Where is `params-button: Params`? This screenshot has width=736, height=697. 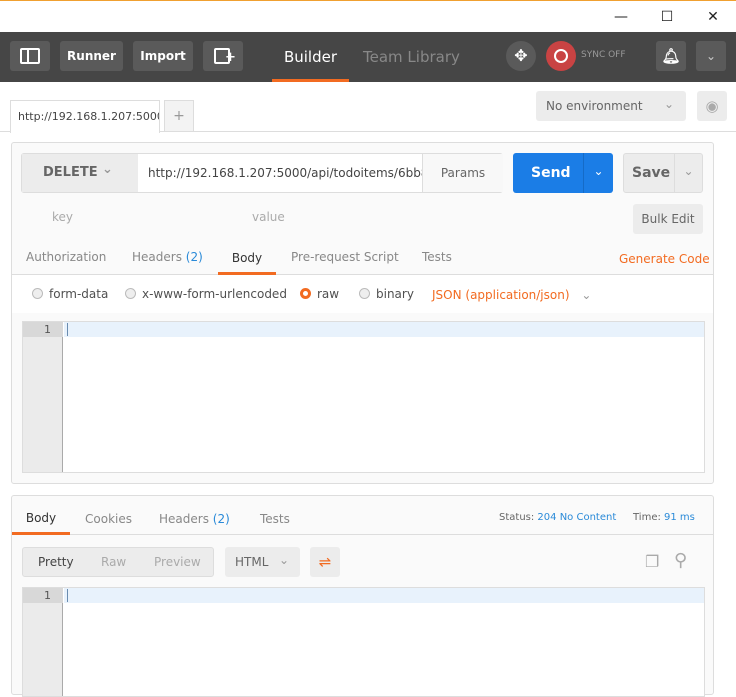 params-button: Params is located at coordinates (462, 173).